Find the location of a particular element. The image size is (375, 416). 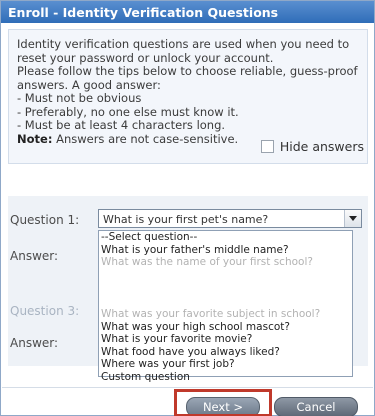

question-option: What was the name of your first school? is located at coordinates (225, 262).